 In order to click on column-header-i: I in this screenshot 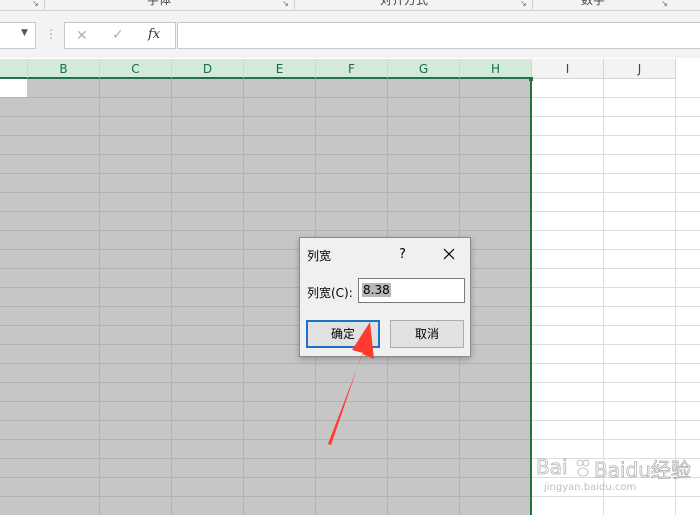, I will do `click(568, 69)`.